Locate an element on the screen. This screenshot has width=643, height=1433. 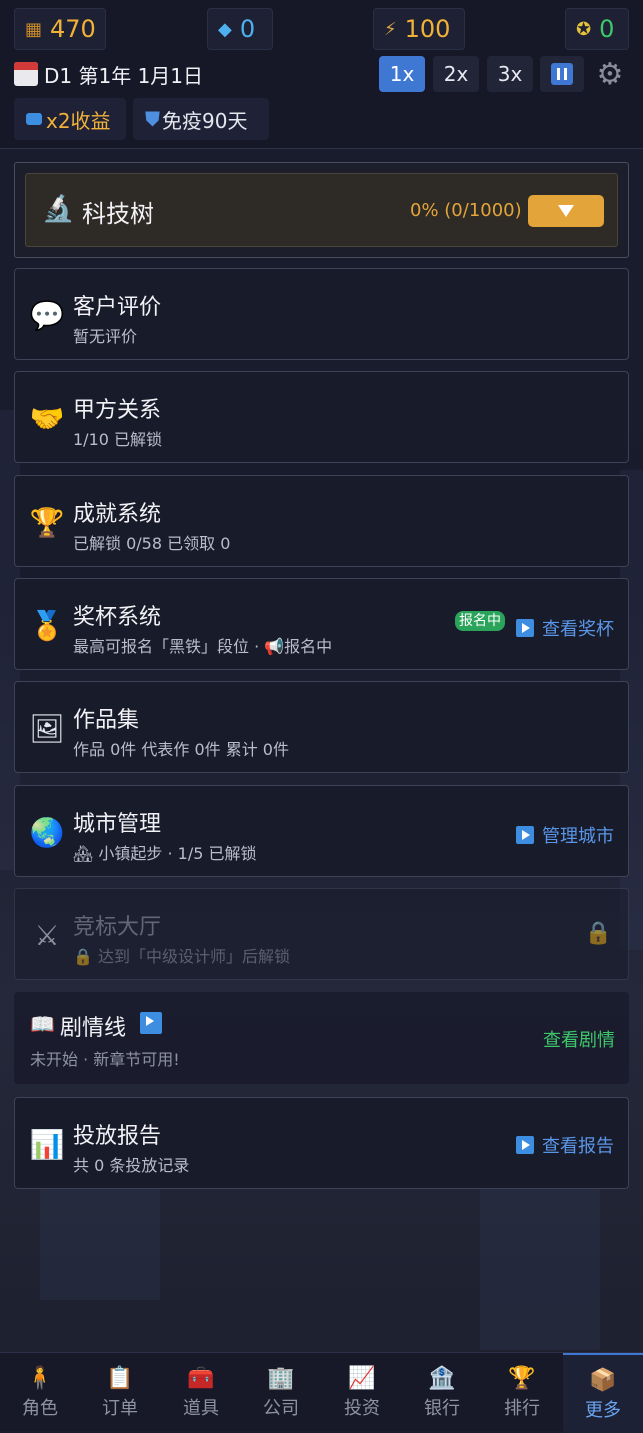
nav-label: 投资 is located at coordinates (362, 1408).